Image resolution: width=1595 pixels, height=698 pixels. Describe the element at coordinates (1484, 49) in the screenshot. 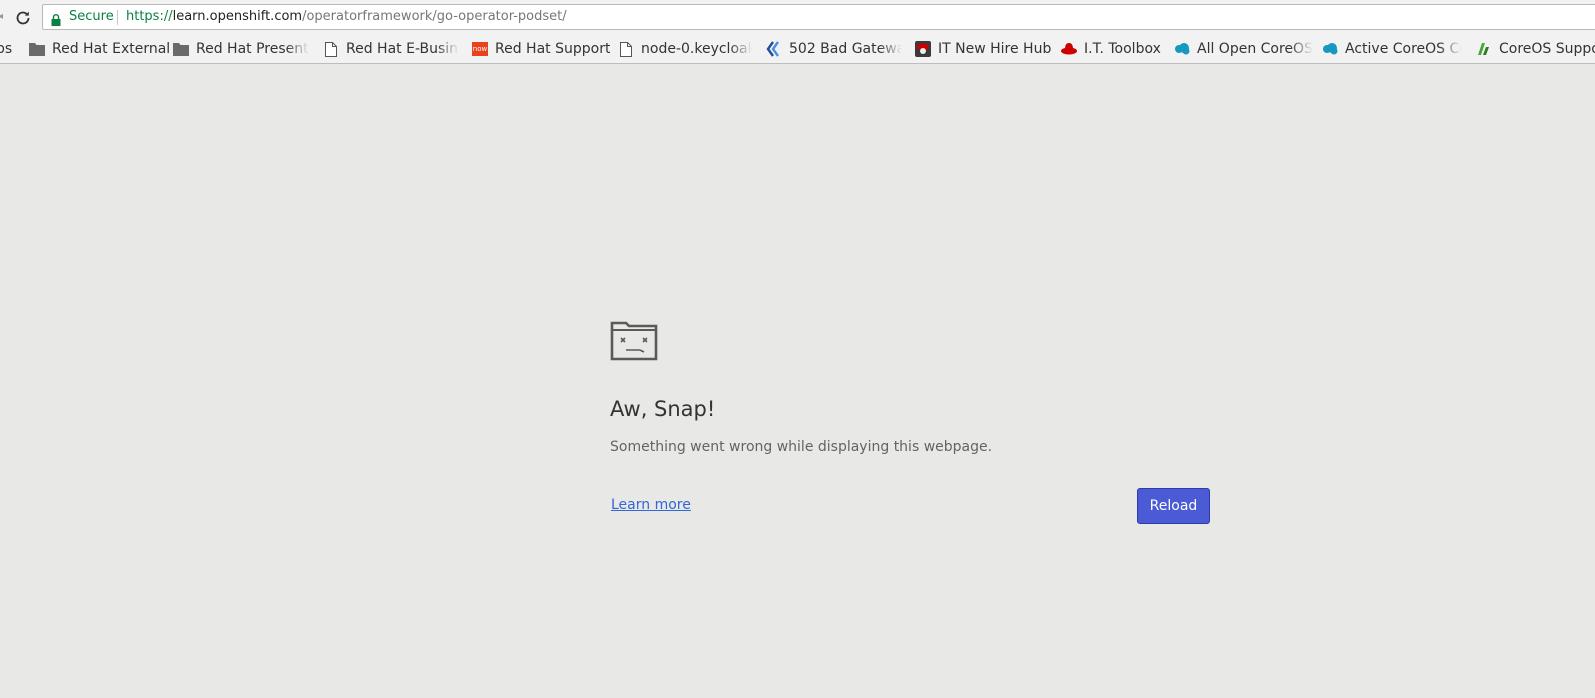

I see `green-app-icon` at that location.